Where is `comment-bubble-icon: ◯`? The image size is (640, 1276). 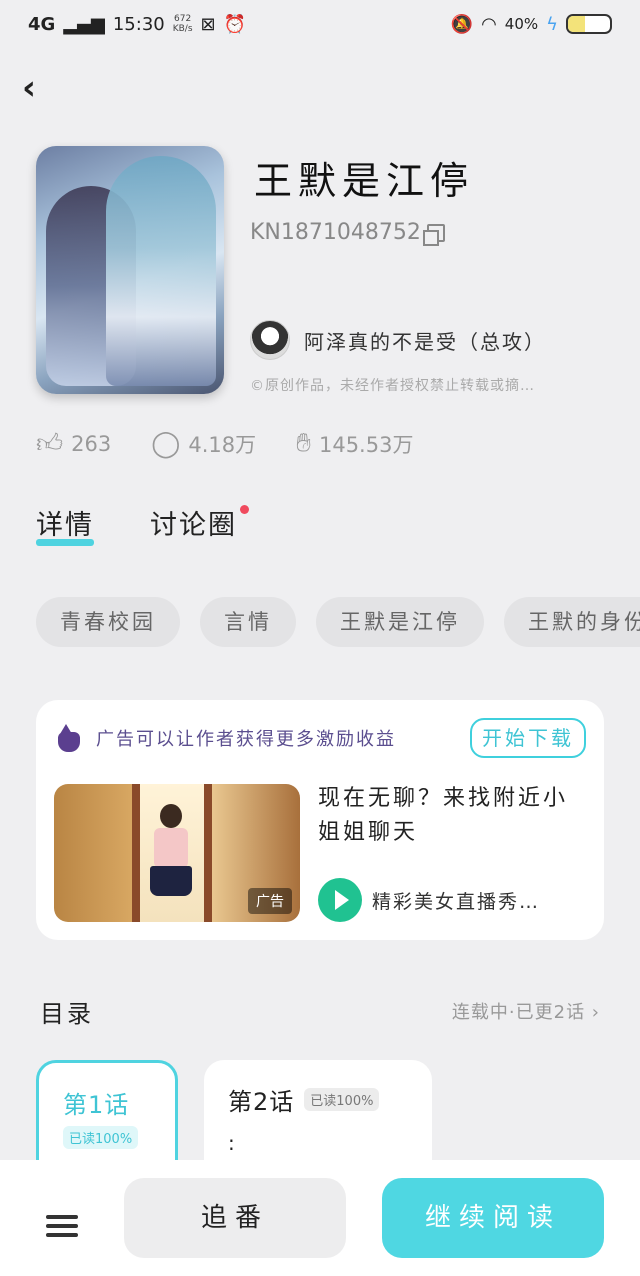
comment-bubble-icon: ◯ is located at coordinates (165, 444).